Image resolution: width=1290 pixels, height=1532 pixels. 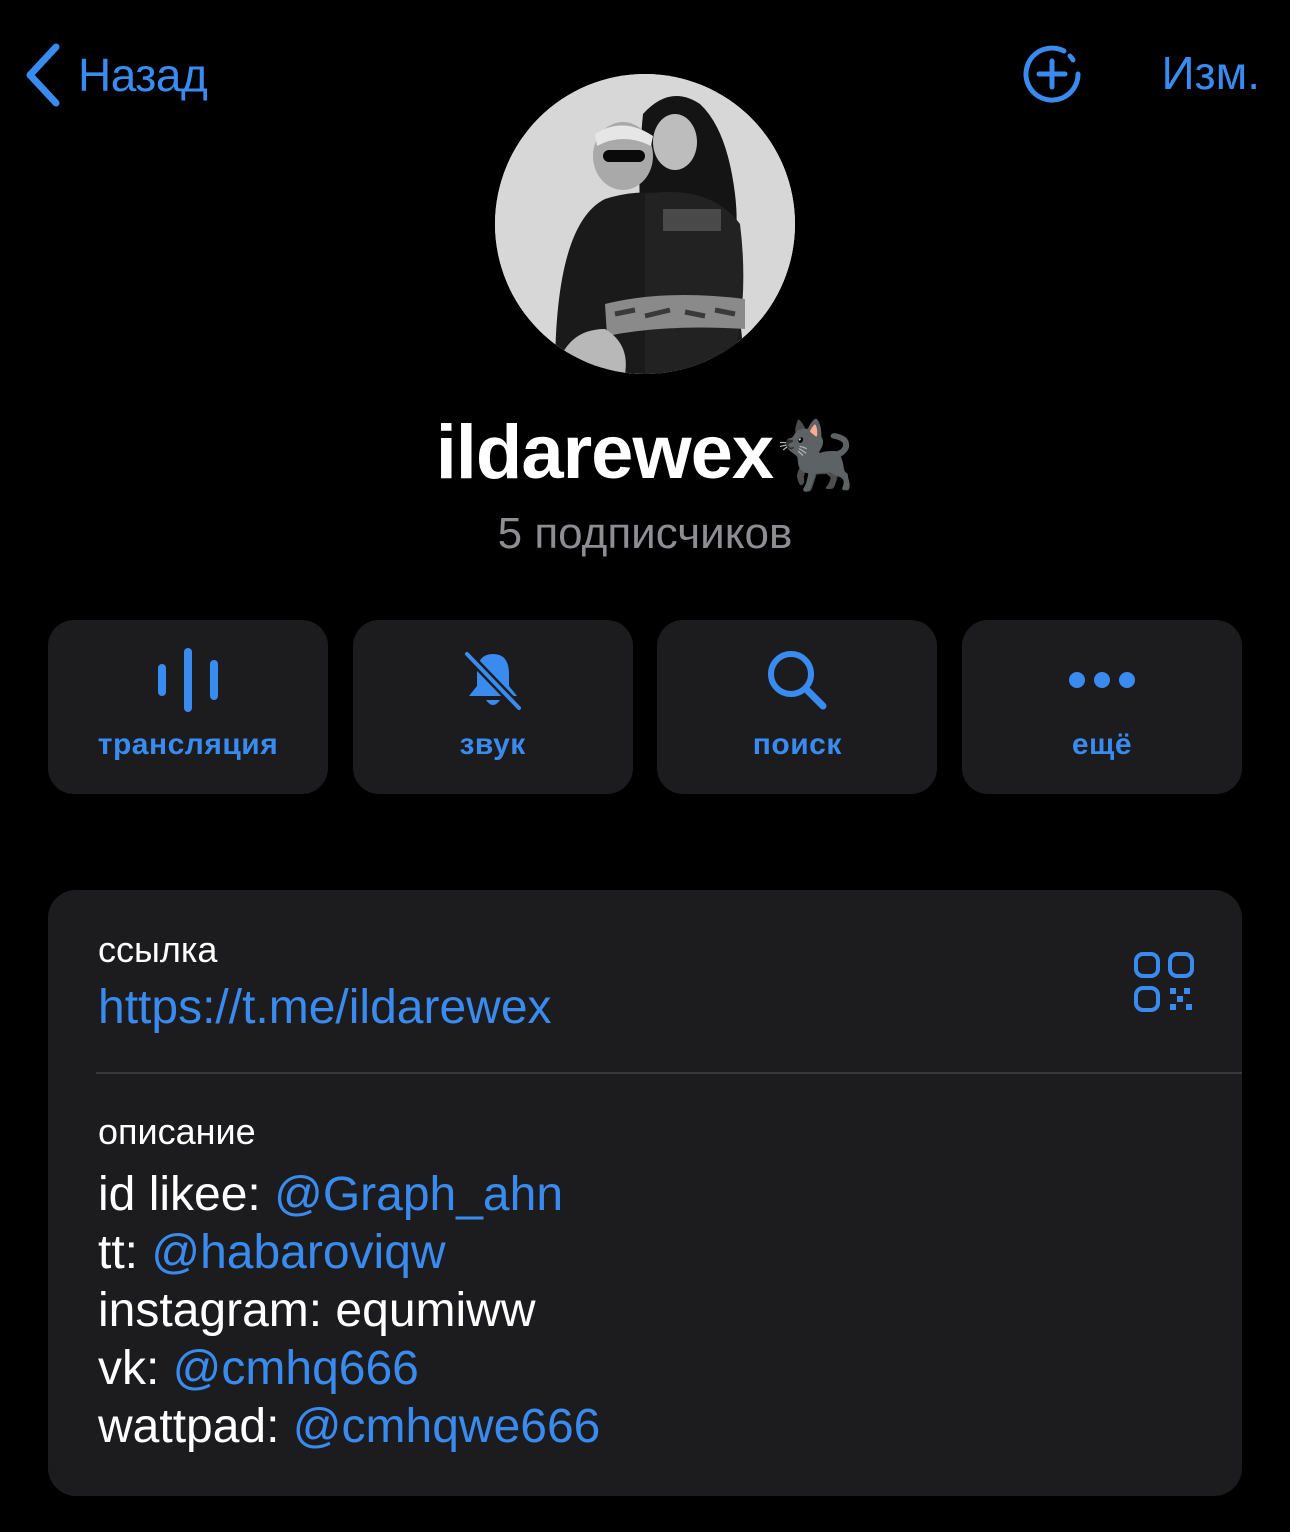 I want to click on description-section-label: описание, so click(x=177, y=1131).